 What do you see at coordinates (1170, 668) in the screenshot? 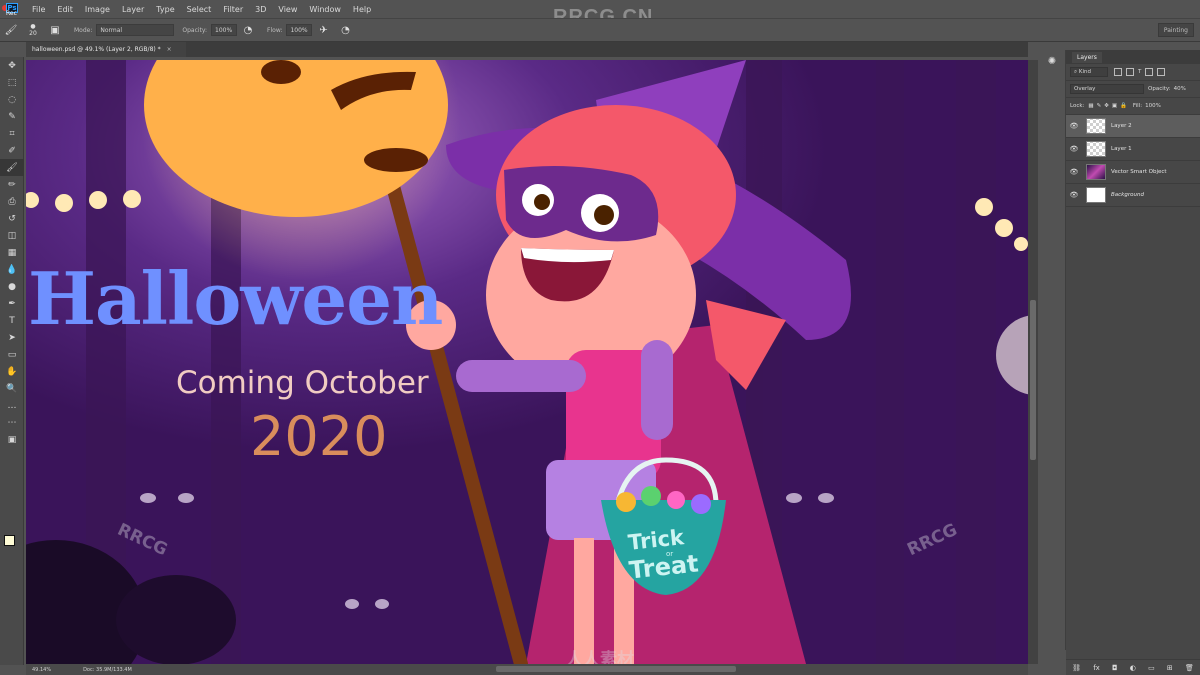
I see `new-layer-icon: ⊞` at bounding box center [1170, 668].